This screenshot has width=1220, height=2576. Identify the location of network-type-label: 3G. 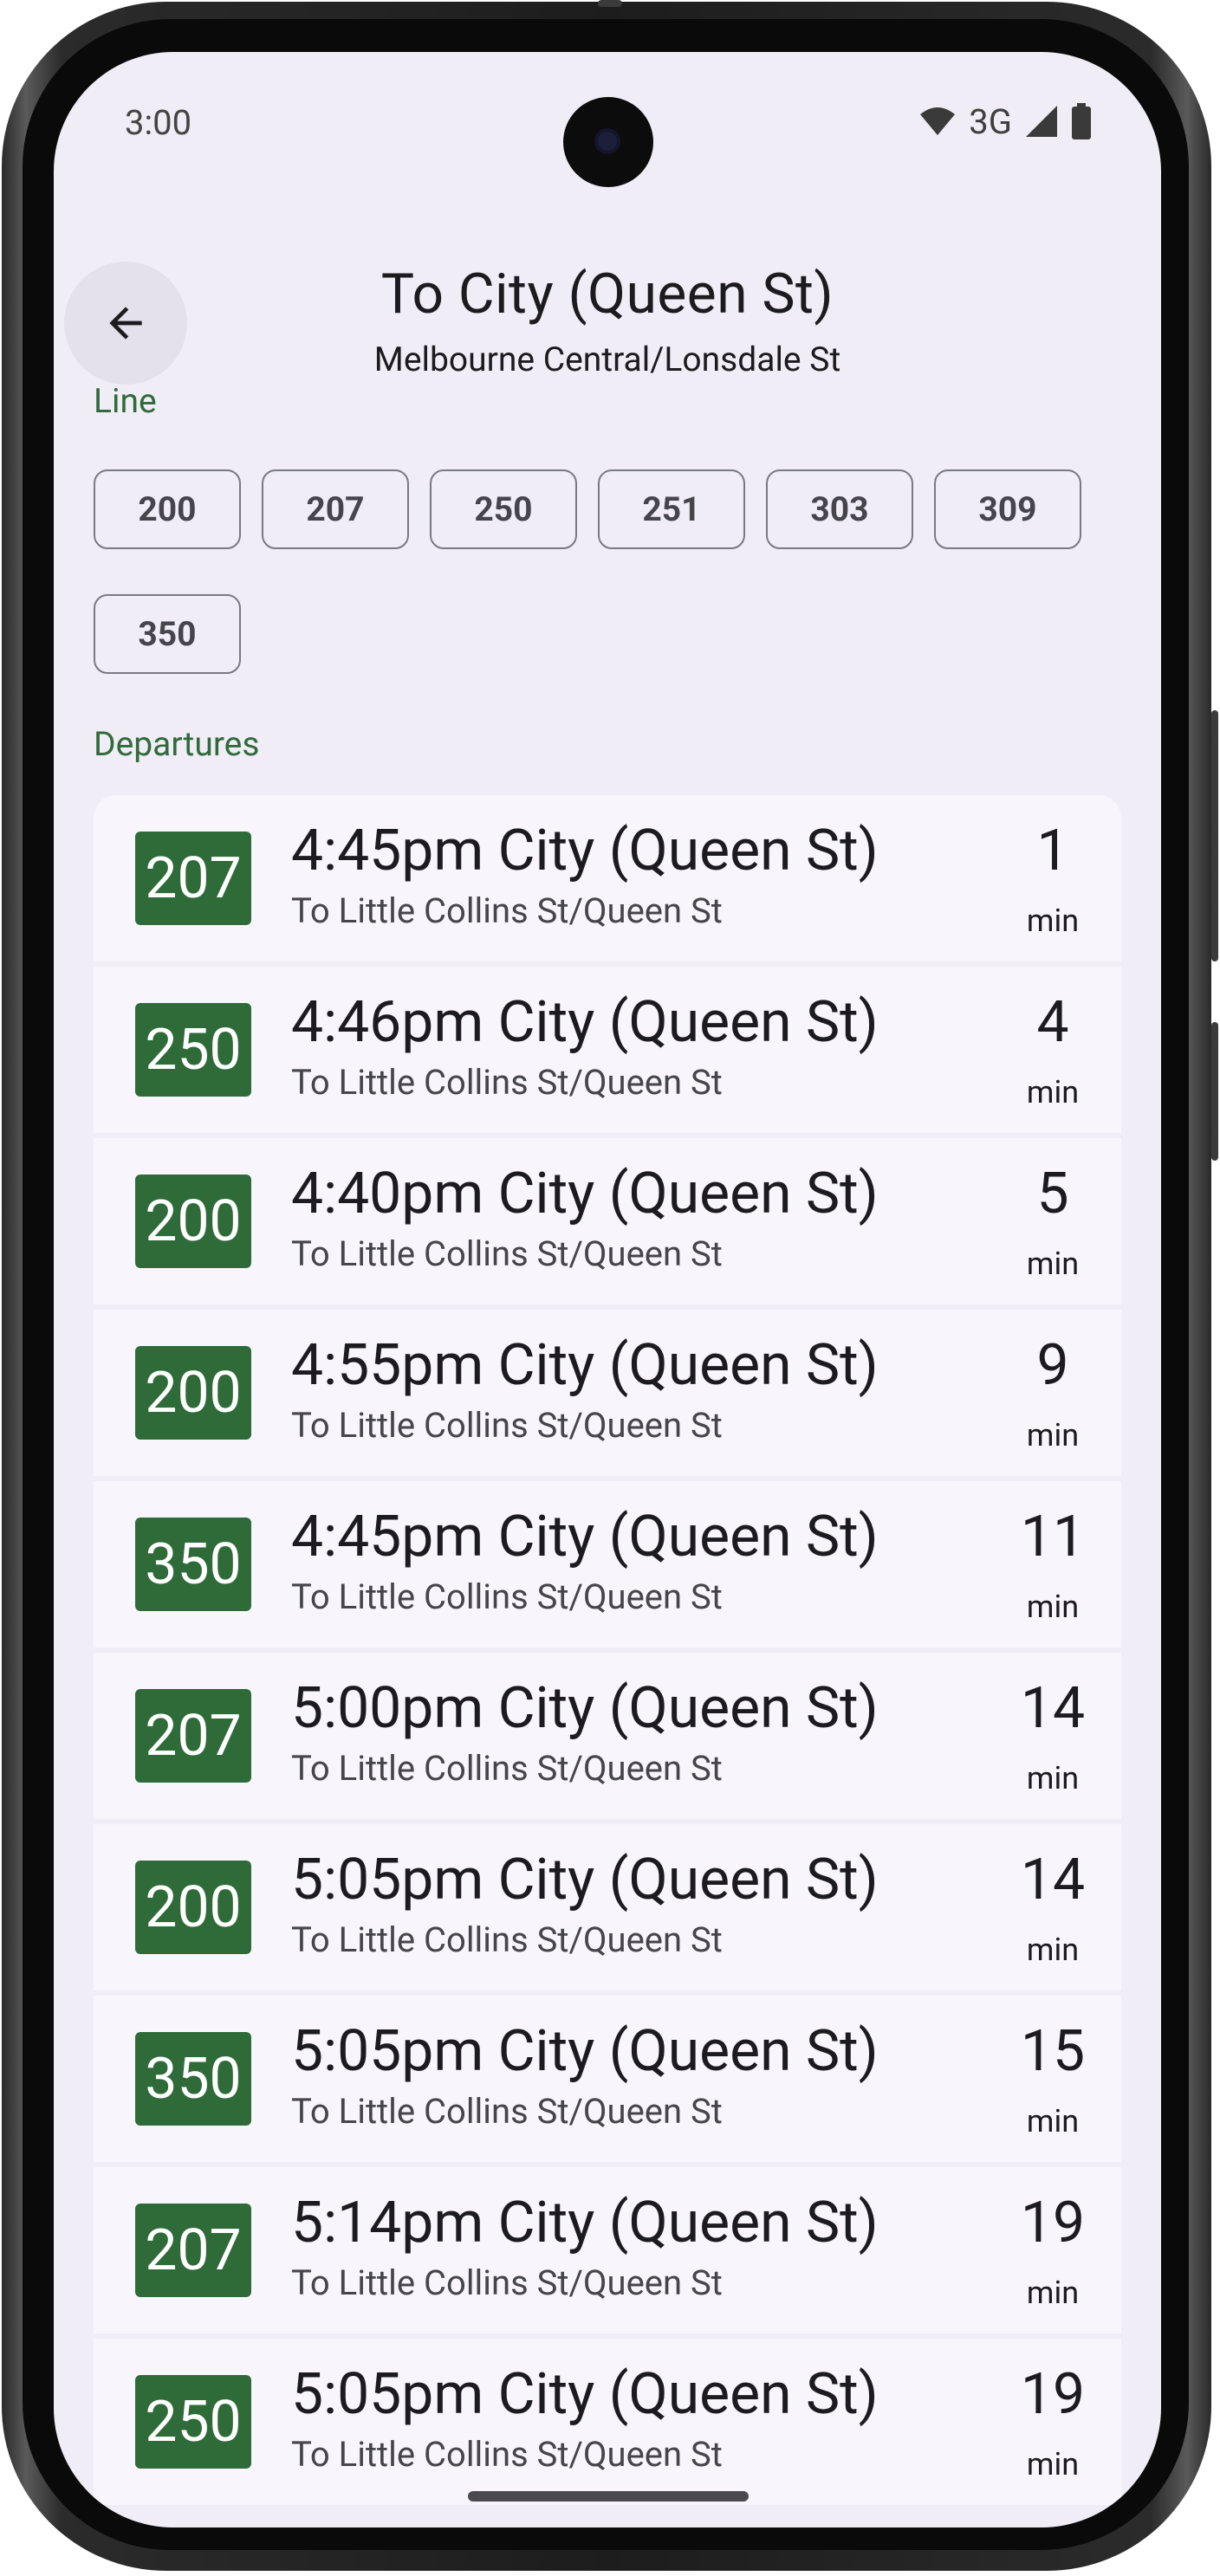
(991, 121).